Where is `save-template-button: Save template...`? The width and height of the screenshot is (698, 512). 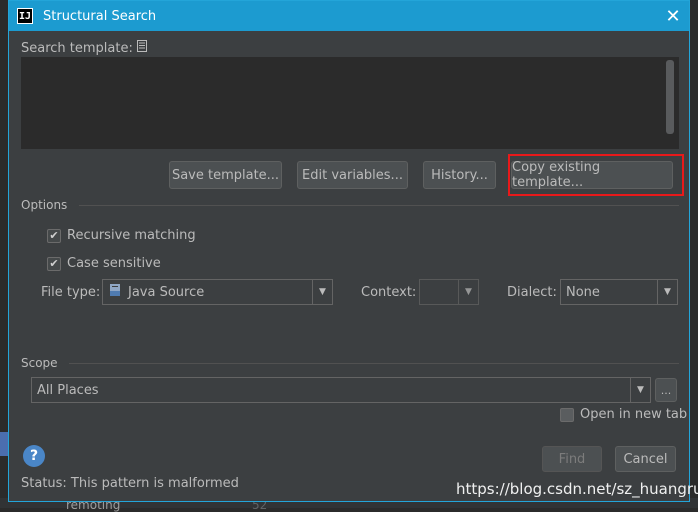
save-template-button: Save template... is located at coordinates (225, 175).